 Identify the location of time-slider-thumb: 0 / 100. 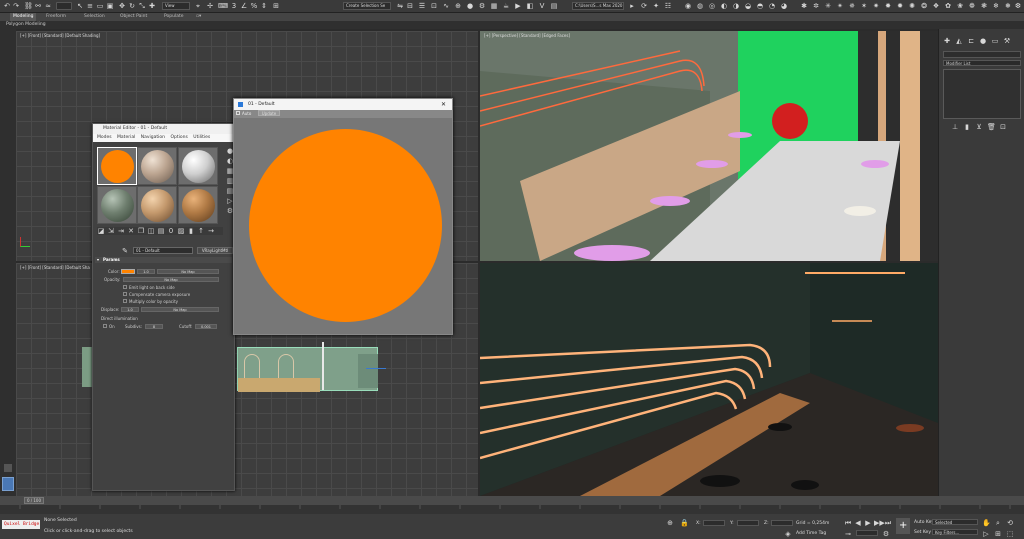
(34, 500).